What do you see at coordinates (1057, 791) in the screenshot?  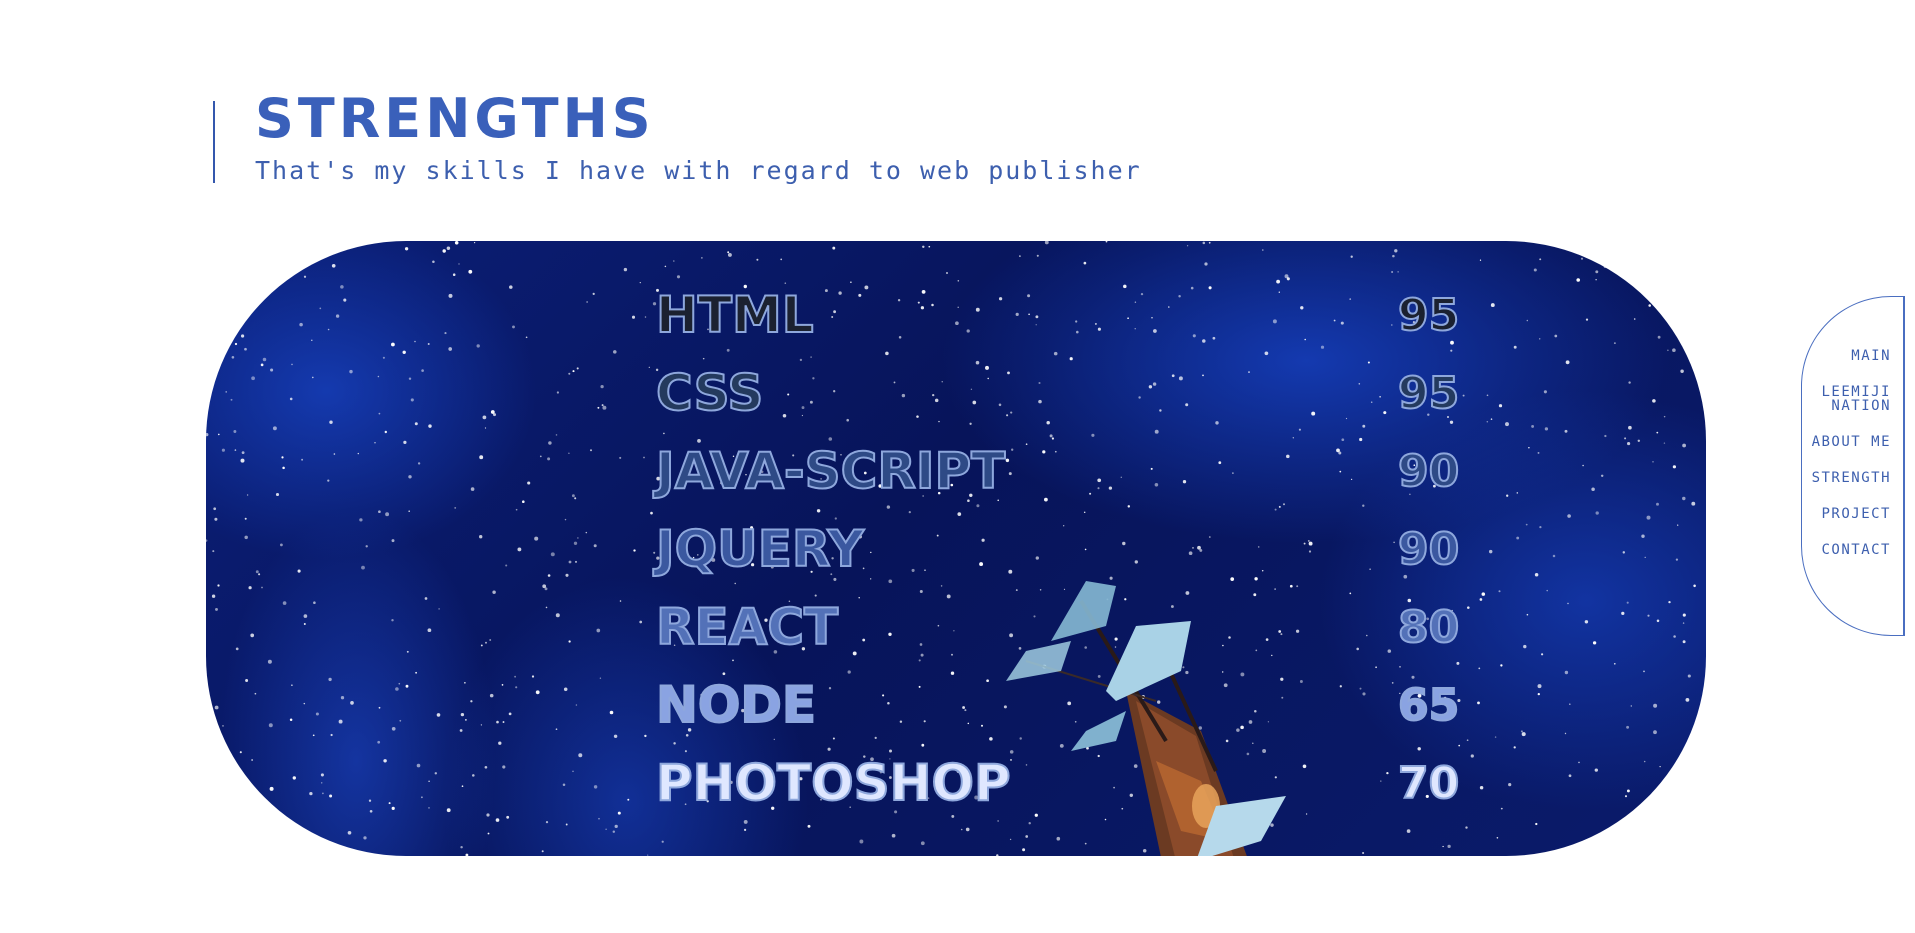 I see `skill-row: PHOTOSHOP 70` at bounding box center [1057, 791].